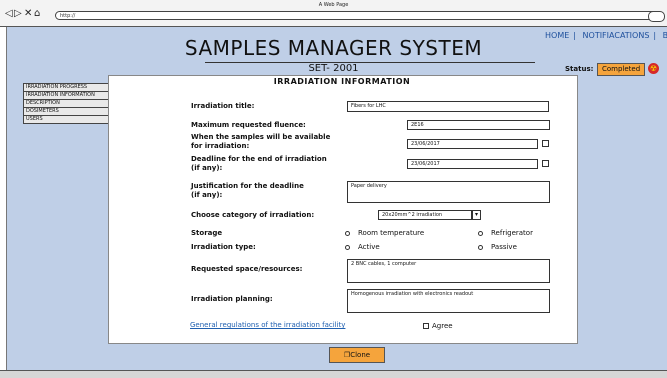  I want to click on agree-checkbox: Agree, so click(438, 326).